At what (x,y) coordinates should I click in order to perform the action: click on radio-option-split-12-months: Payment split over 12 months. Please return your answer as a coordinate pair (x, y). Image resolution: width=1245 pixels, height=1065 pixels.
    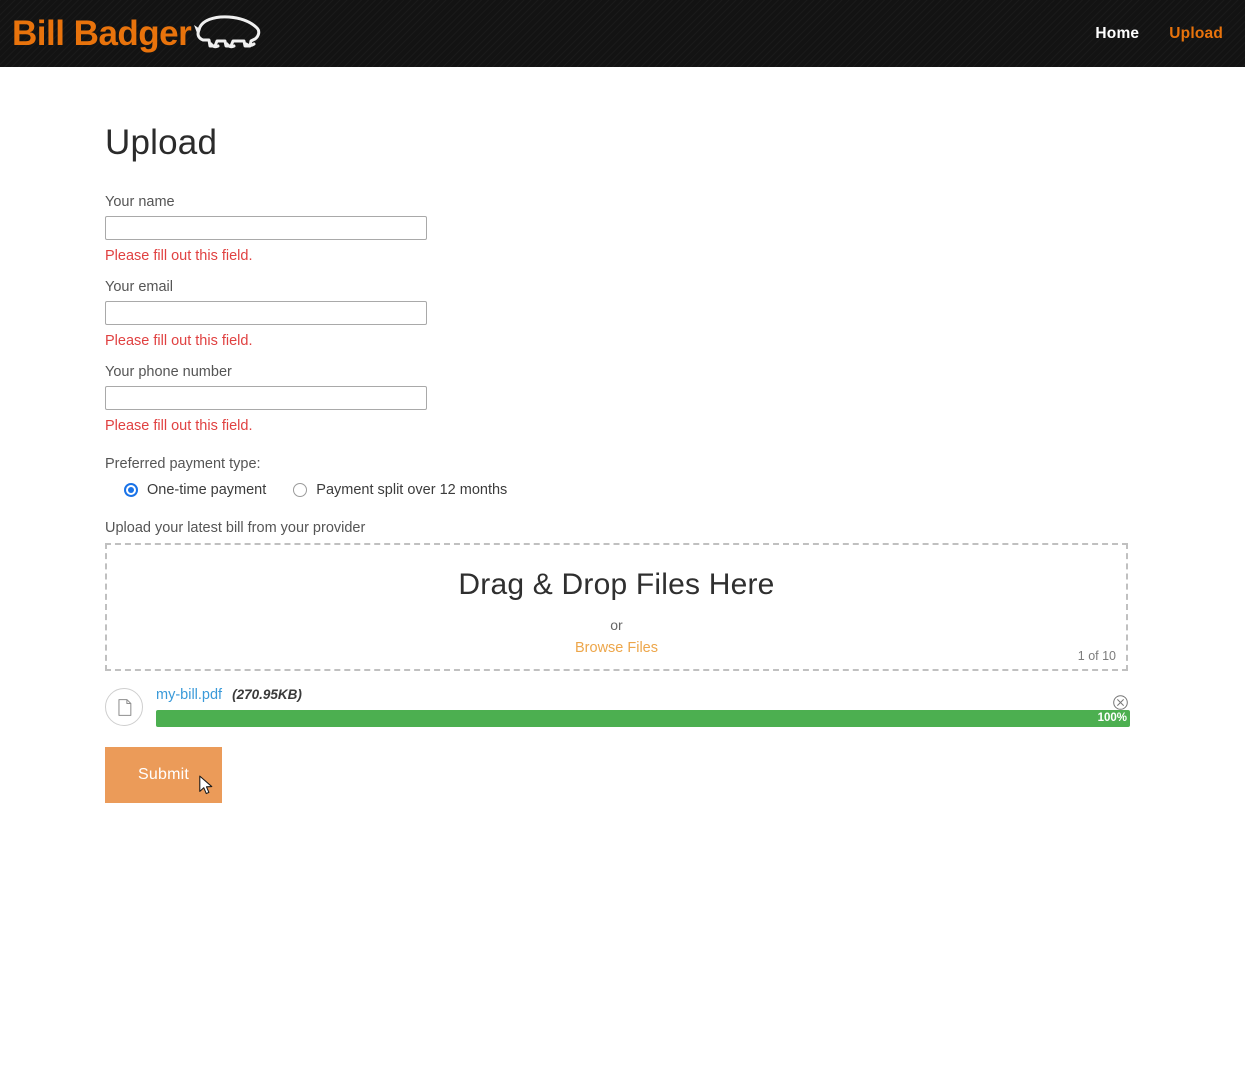
    Looking at the image, I should click on (400, 490).